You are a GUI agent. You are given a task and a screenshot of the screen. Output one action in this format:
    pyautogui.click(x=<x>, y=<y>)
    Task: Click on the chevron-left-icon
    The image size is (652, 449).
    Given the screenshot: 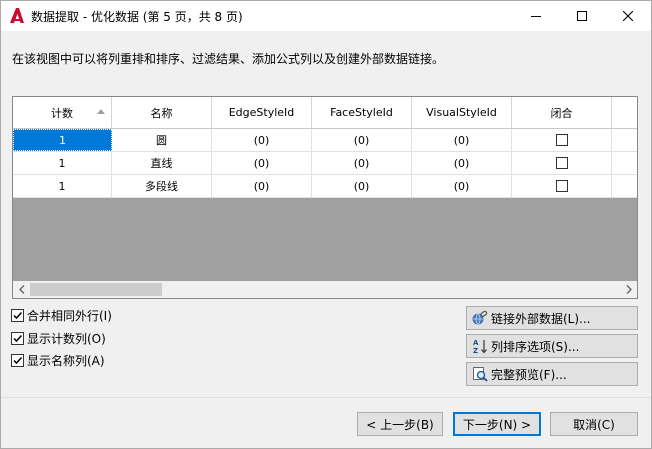 What is the action you would take?
    pyautogui.click(x=21, y=289)
    